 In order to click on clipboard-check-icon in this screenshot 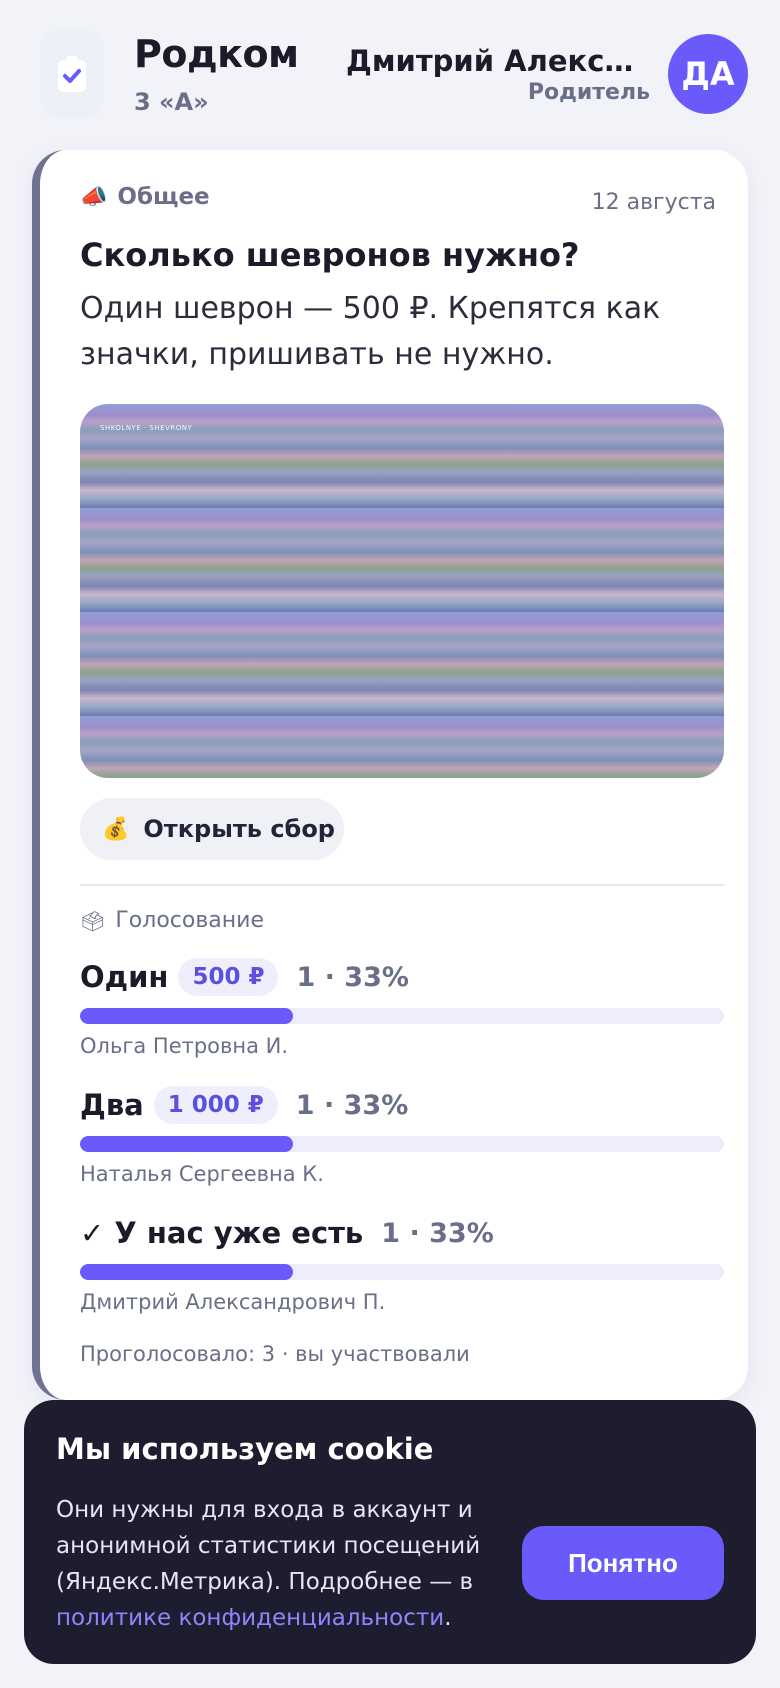, I will do `click(72, 74)`.